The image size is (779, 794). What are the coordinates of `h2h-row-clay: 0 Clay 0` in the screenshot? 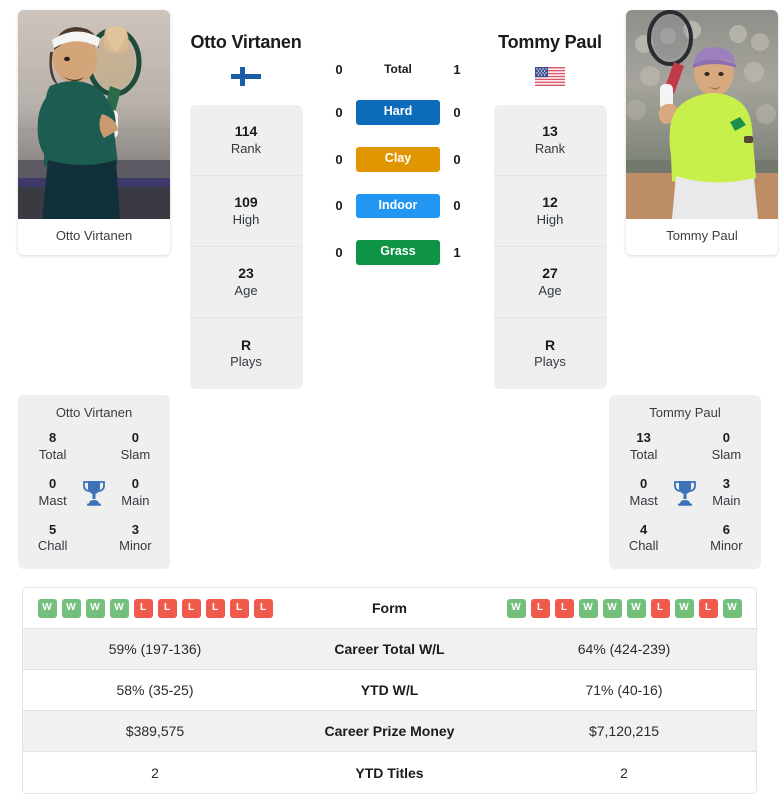 It's located at (398, 159).